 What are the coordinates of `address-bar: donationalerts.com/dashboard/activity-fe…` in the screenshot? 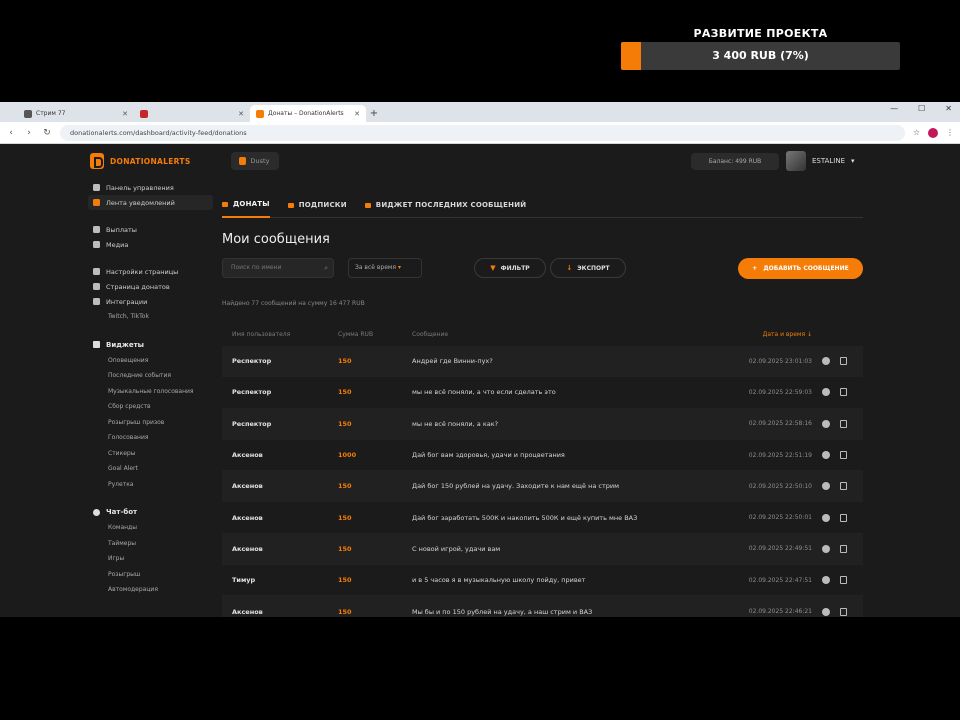 It's located at (482, 132).